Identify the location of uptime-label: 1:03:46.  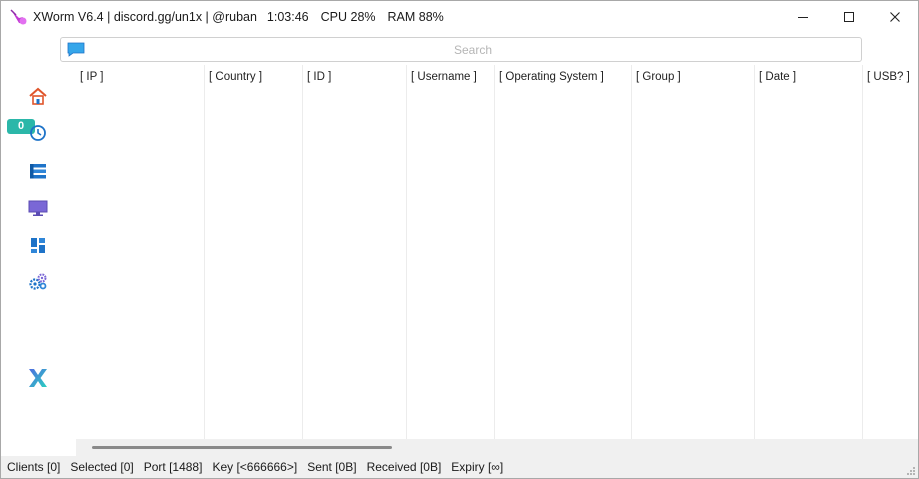
(287, 17).